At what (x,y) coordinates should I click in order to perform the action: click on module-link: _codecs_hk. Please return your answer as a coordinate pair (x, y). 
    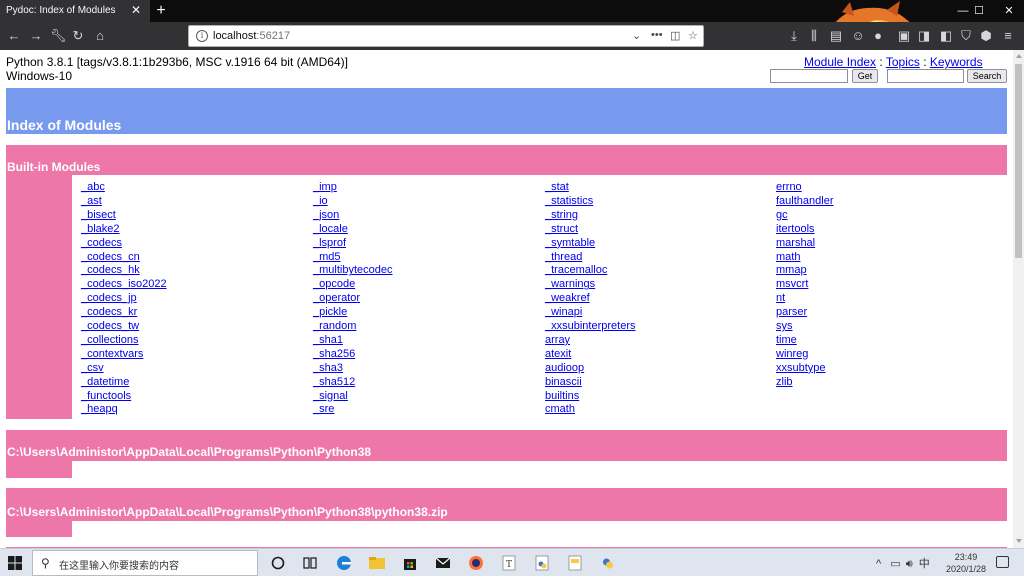
    Looking at the image, I should click on (110, 270).